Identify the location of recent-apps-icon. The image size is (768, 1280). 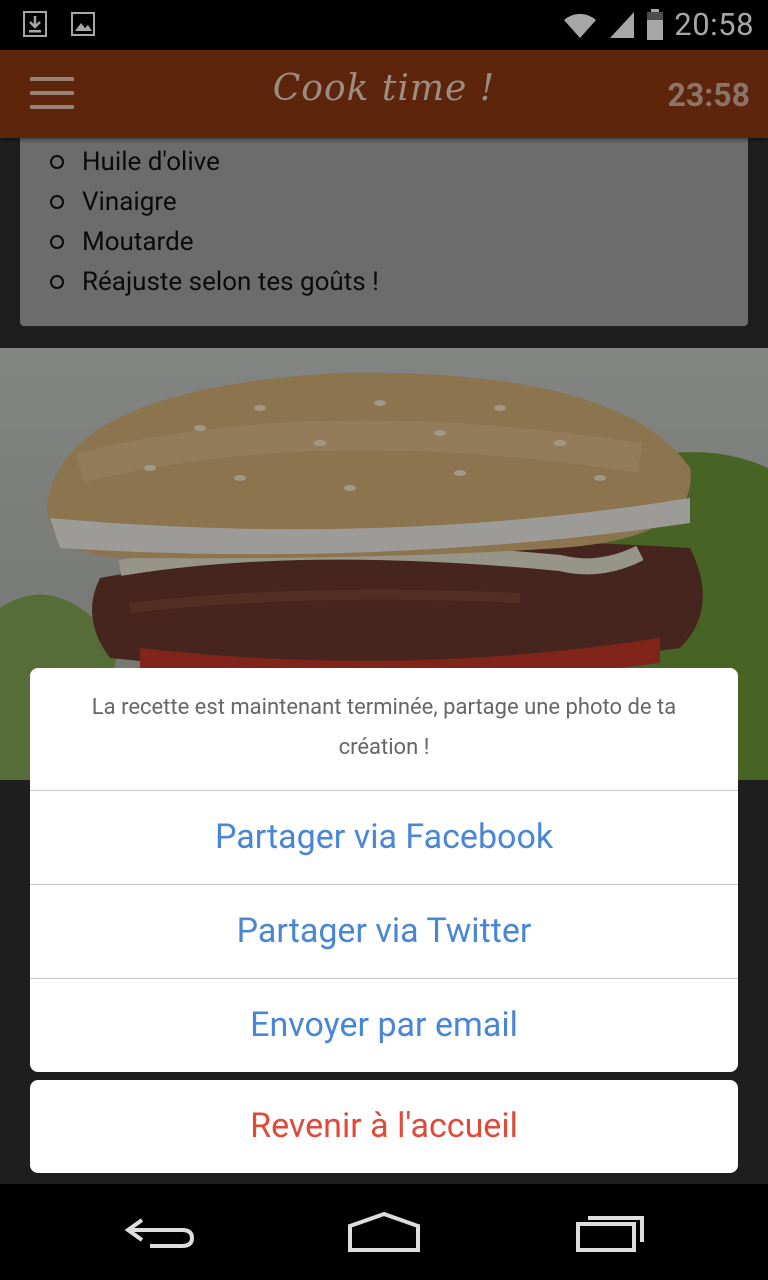
(612, 1232).